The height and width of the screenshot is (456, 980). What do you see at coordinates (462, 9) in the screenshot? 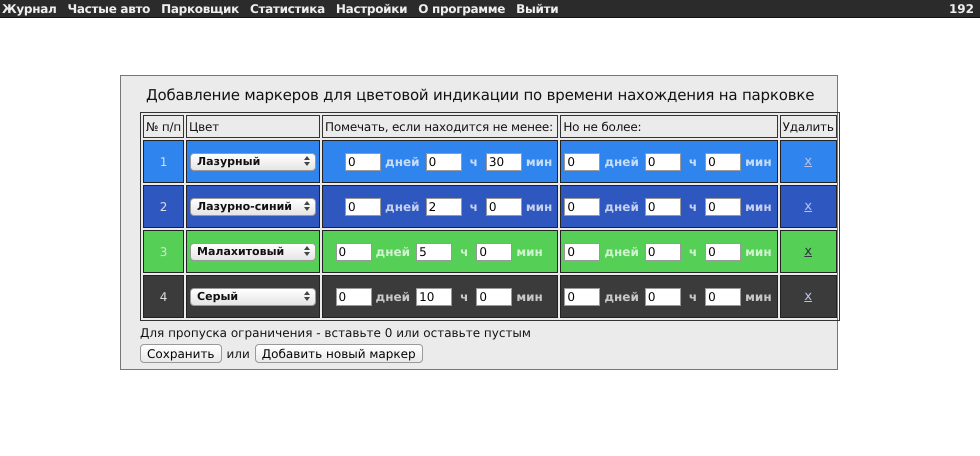
I see `menu-link: О программе` at bounding box center [462, 9].